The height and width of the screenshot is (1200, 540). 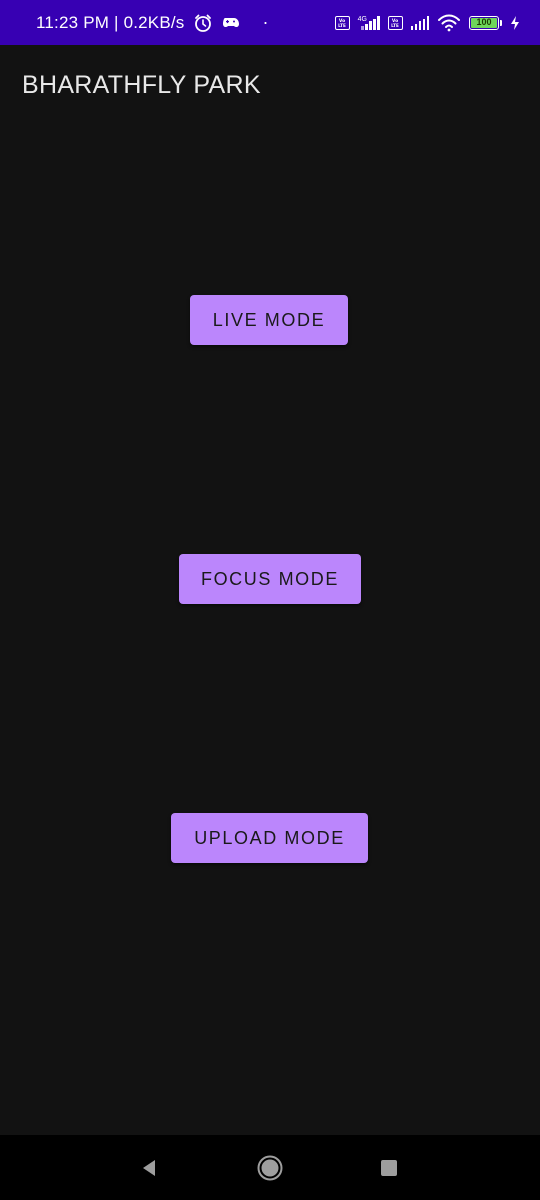 What do you see at coordinates (269, 320) in the screenshot?
I see `live-mode-button: LIVE MODE` at bounding box center [269, 320].